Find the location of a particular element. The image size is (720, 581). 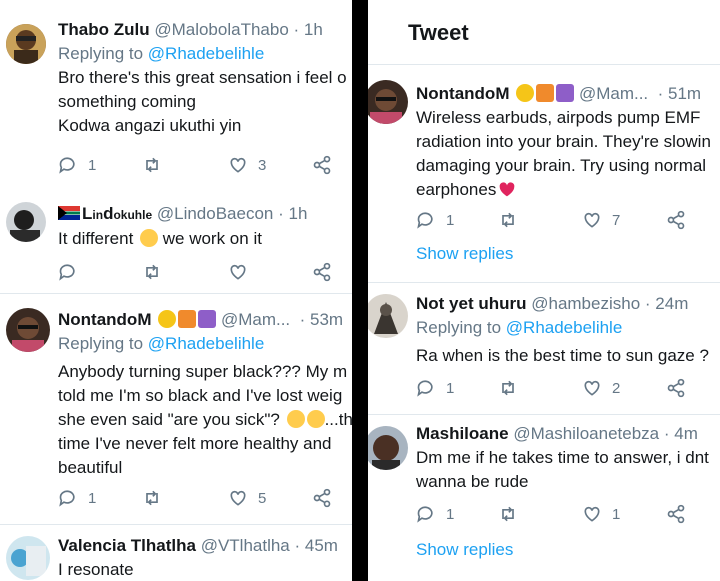

tweet-text-line: something coming is located at coordinates (127, 101).